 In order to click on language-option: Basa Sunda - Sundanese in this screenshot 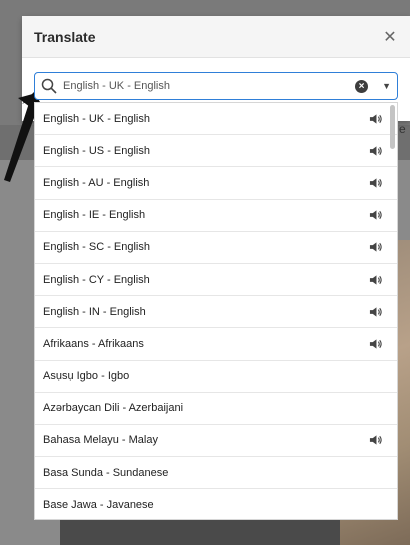, I will do `click(216, 473)`.